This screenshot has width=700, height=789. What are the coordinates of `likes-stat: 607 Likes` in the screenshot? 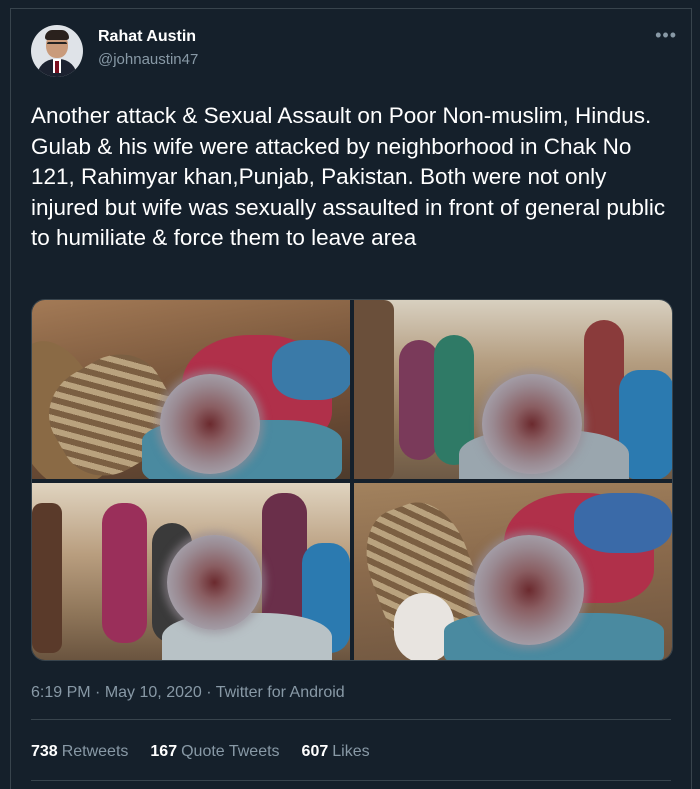 It's located at (336, 752).